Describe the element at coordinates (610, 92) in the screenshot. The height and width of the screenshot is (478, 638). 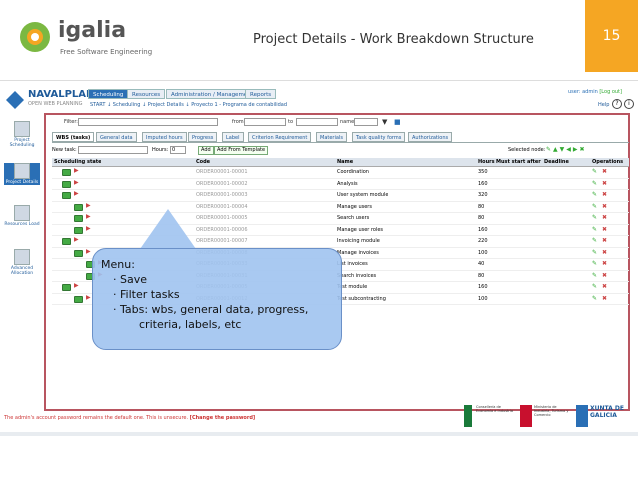
I see `logout-link: [Log out]` at that location.